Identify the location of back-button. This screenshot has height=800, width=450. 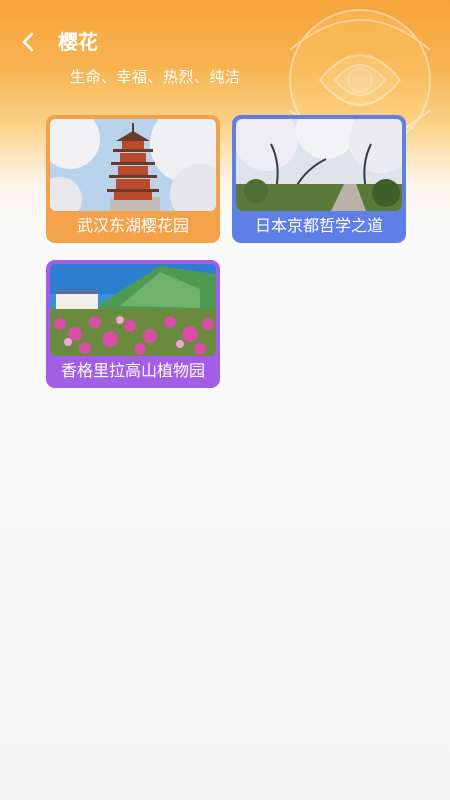
(28, 42).